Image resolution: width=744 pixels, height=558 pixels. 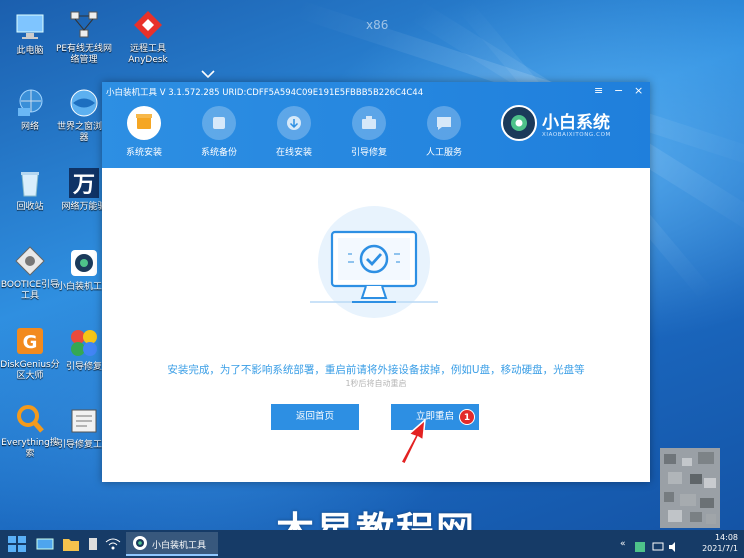 I want to click on tab-manual-service: 人工服务, so click(x=444, y=132).